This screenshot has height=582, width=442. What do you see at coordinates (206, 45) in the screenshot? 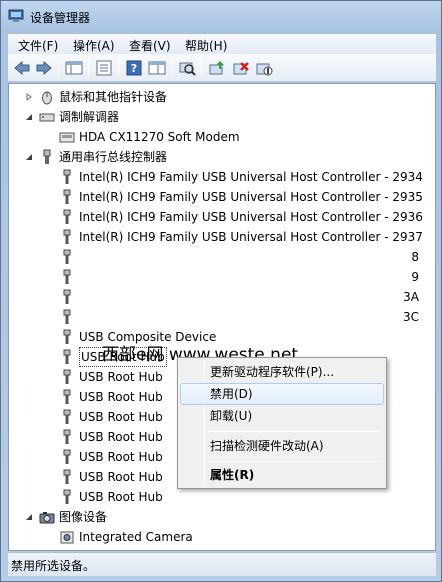
I see `menu-help: 帮助(H)` at bounding box center [206, 45].